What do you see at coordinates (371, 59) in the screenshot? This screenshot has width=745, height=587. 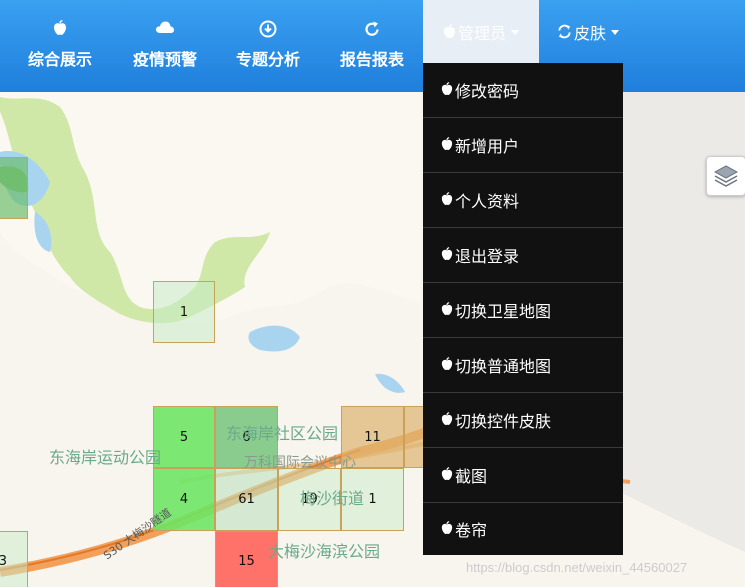 I see `nav-label: 报告报表` at bounding box center [371, 59].